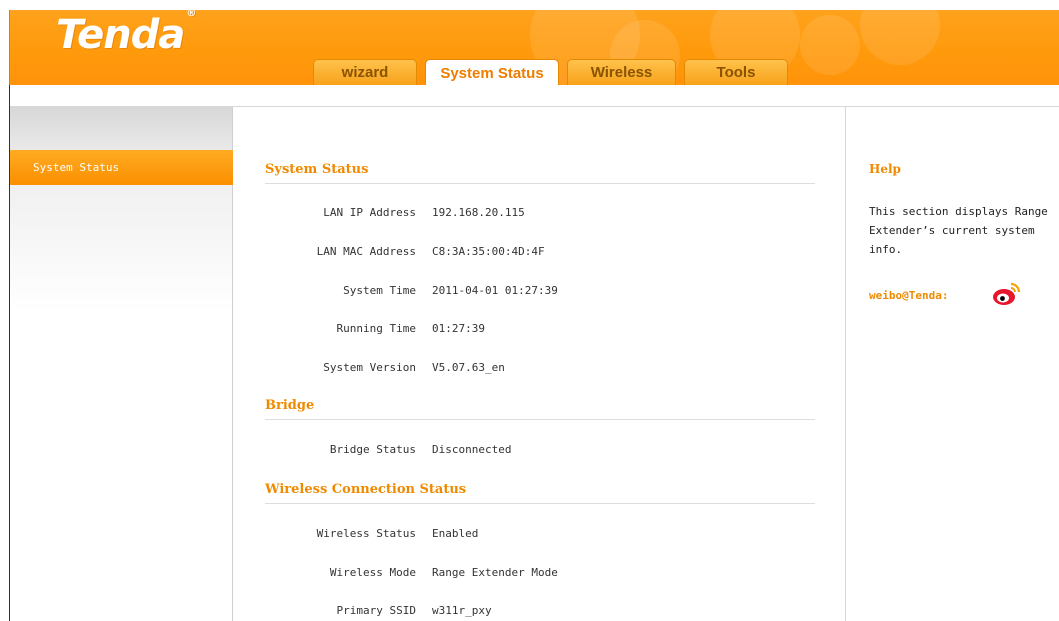 This screenshot has height=621, width=1059. Describe the element at coordinates (462, 610) in the screenshot. I see `field-value: w311r_pxy` at that location.